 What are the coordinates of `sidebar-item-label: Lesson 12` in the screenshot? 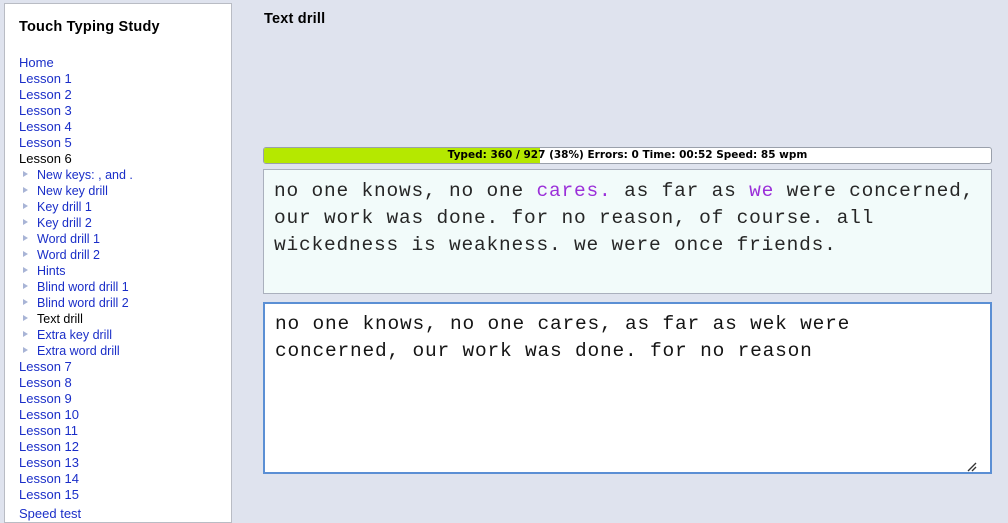 It's located at (49, 446).